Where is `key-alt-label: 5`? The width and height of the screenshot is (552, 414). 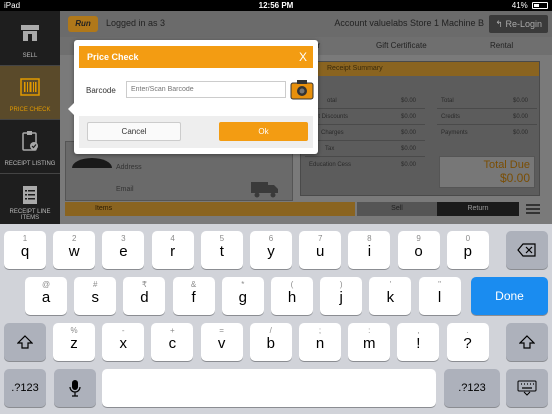
key-alt-label: 5 is located at coordinates (222, 238).